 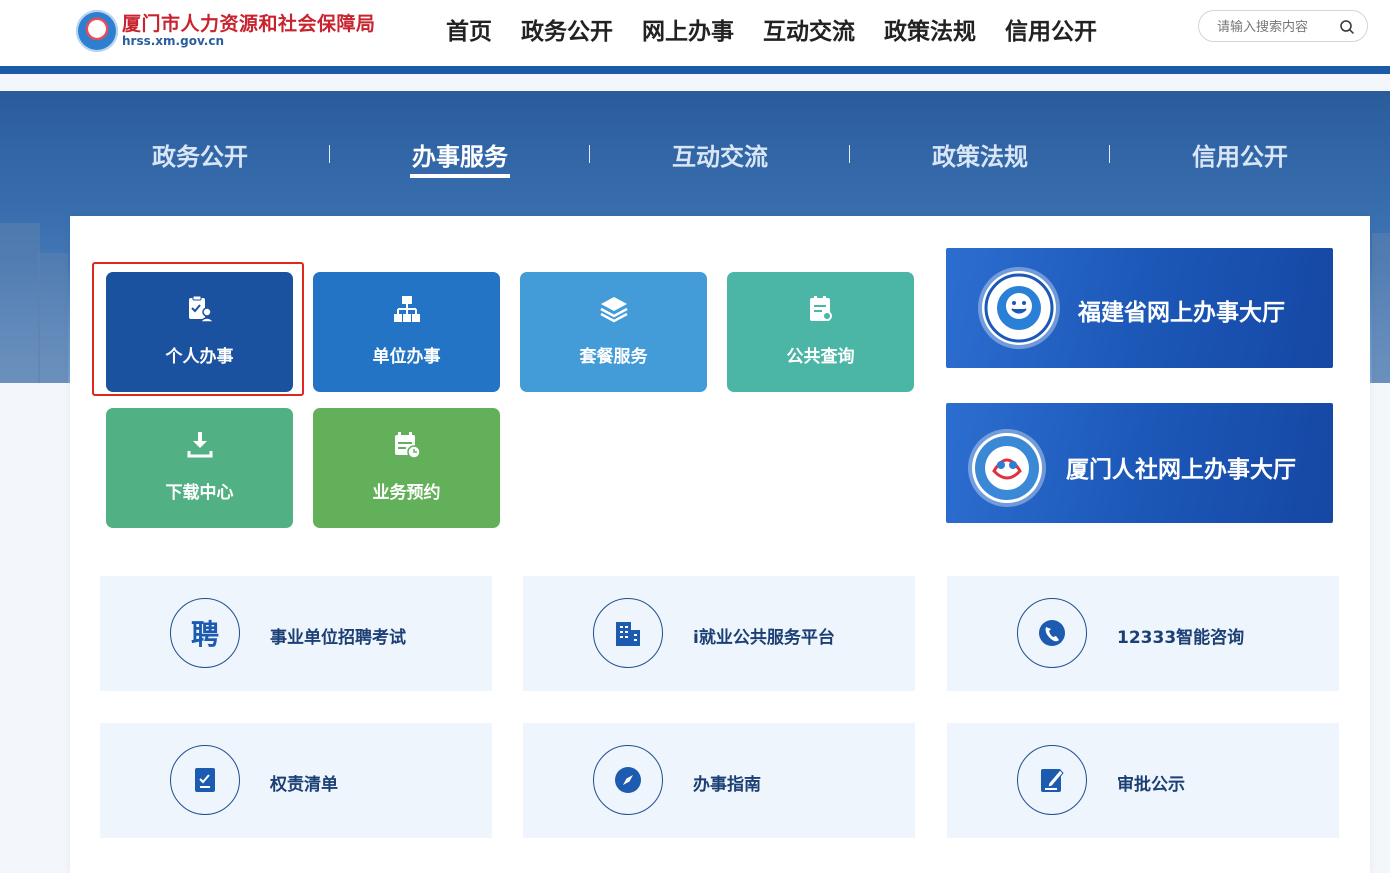 I want to click on link-label: 事业单位招聘考试, so click(x=338, y=638).